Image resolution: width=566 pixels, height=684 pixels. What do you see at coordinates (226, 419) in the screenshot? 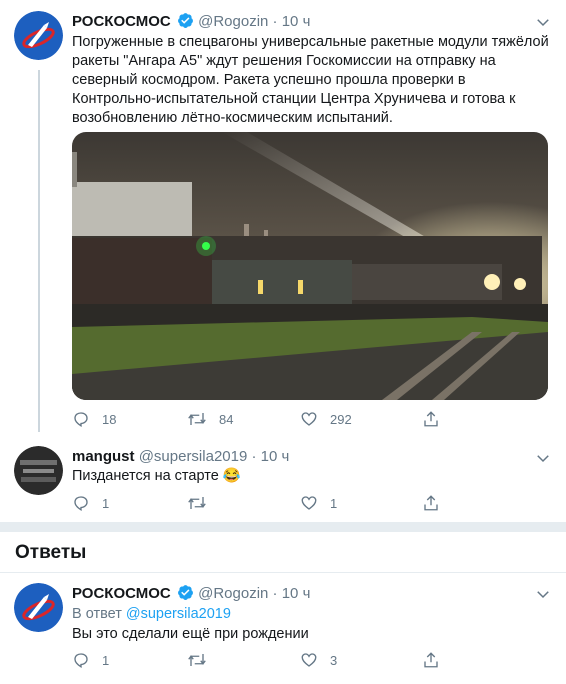
I see `retweet-count: 84` at bounding box center [226, 419].